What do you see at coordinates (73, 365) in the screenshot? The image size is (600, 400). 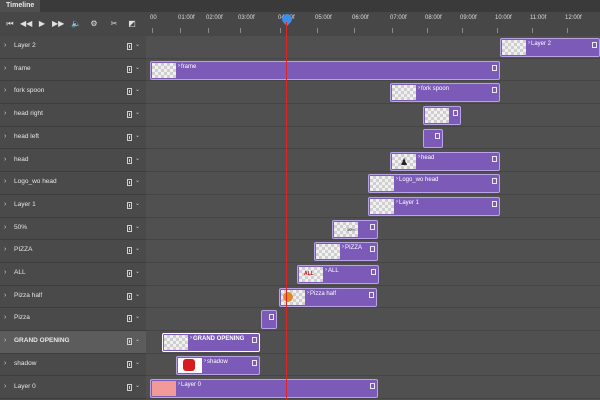 I see `layer-row: › shadow ⌄` at bounding box center [73, 365].